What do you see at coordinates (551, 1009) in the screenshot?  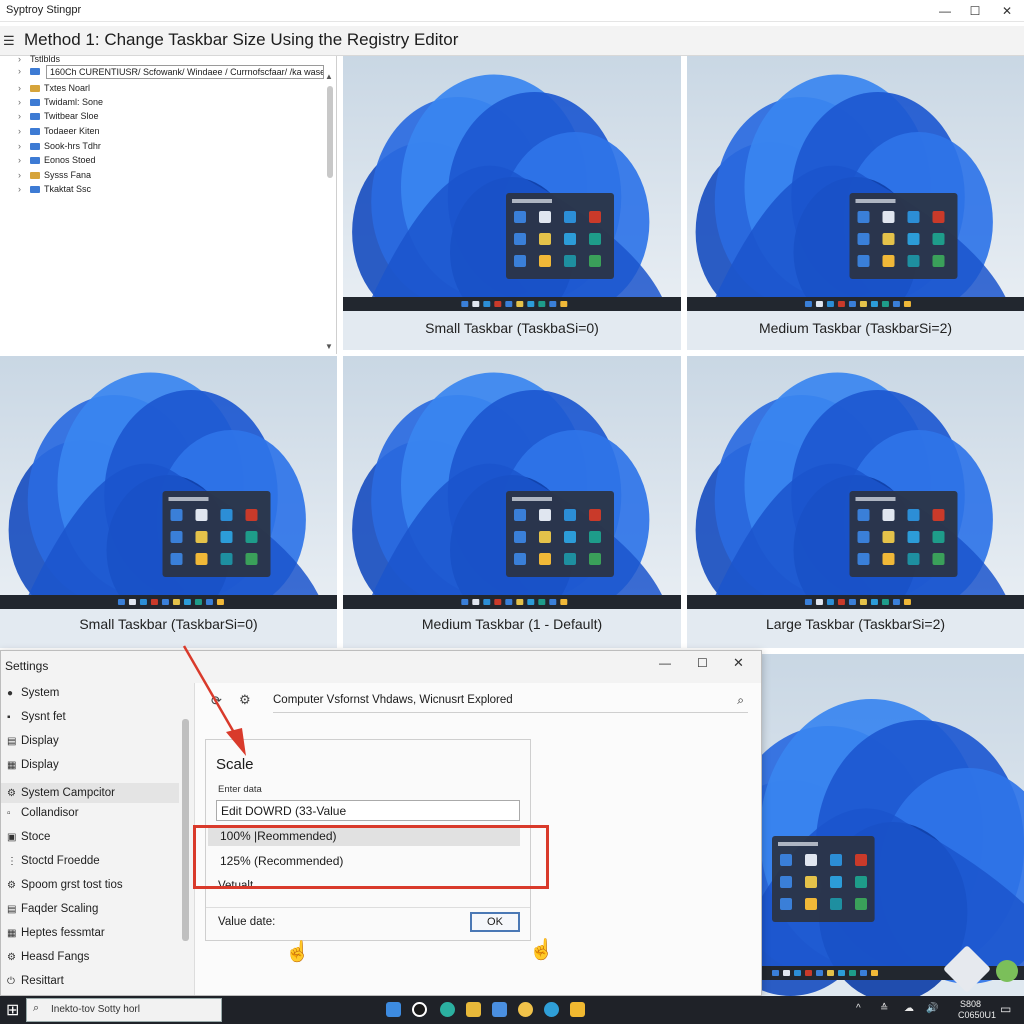 I see `edge-browser-icon` at bounding box center [551, 1009].